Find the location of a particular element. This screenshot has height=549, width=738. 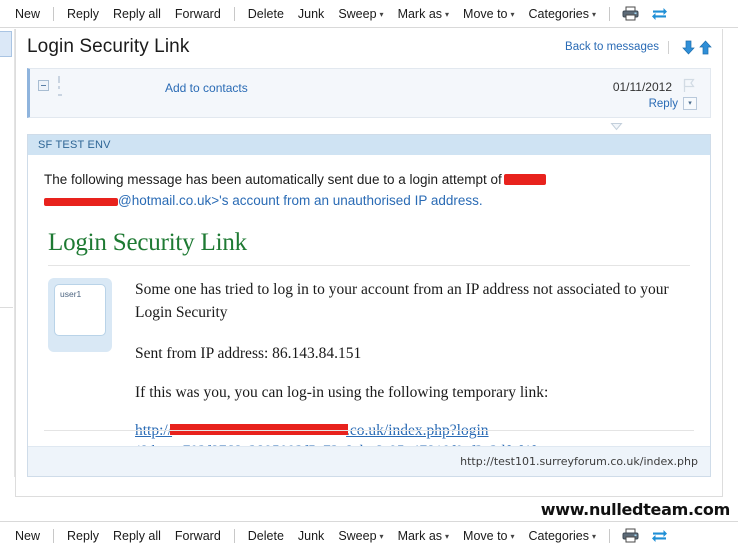

toolbar-button-sweep: Sweep ▾ is located at coordinates (360, 14).